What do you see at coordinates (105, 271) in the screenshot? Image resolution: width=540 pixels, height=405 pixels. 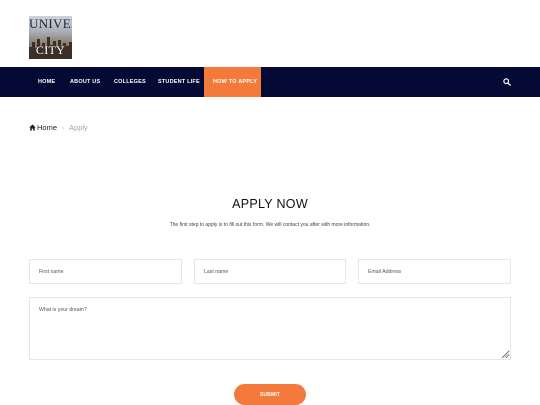 I see `first-name-input` at bounding box center [105, 271].